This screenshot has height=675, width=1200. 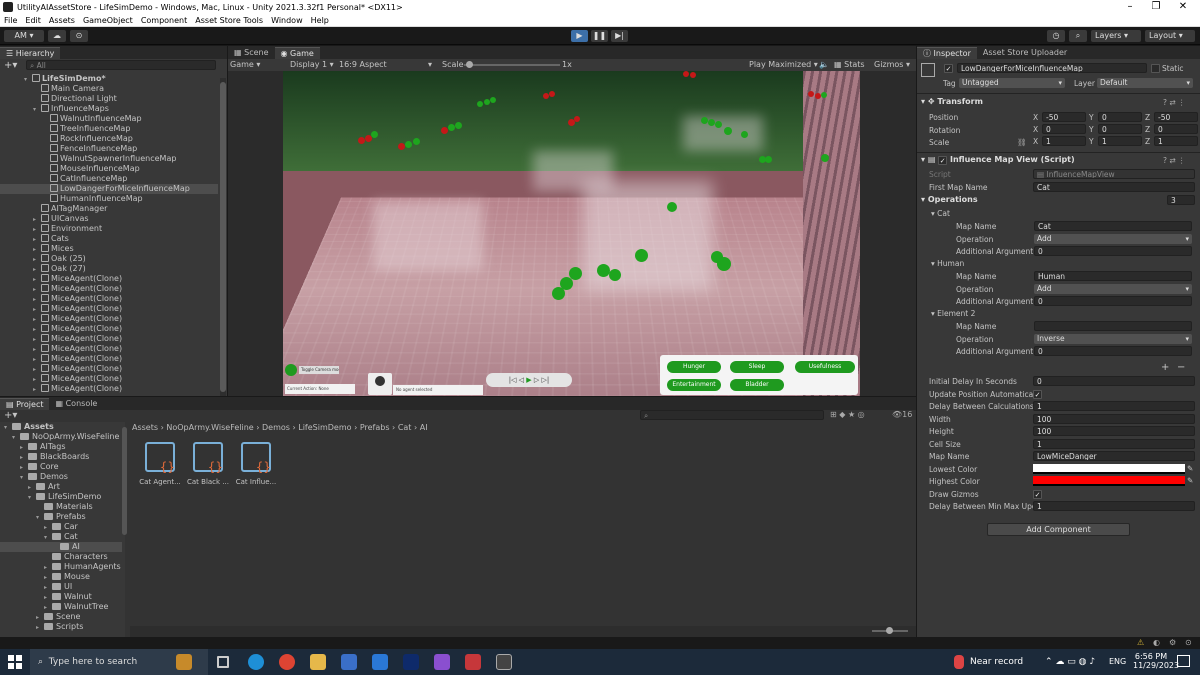 I want to click on object-name-input: LowDangerForMiceInfluenceMap, so click(x=1052, y=68).